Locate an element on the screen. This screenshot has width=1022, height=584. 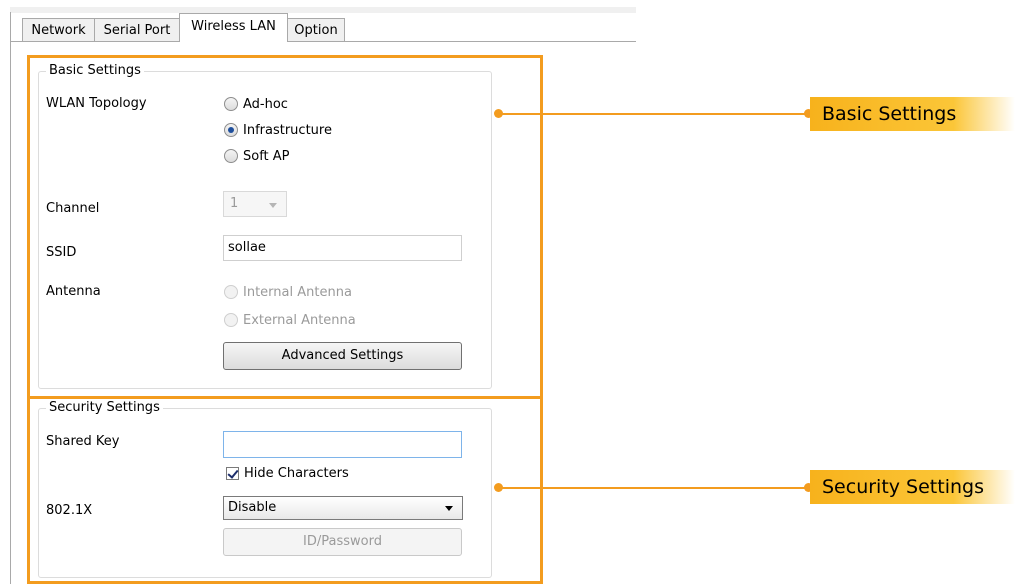
tab-wireless-lan: Wireless LAN is located at coordinates (233, 27).